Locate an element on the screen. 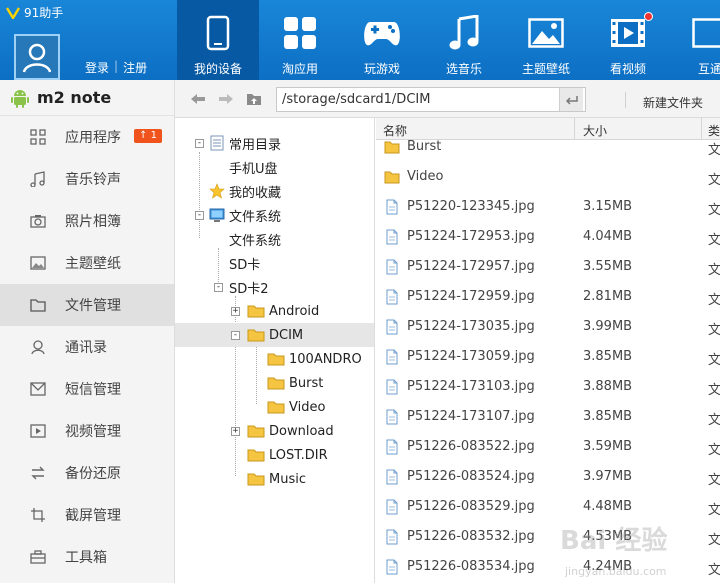  tree-item-lost-dir: LOST.DIR is located at coordinates (274, 455).